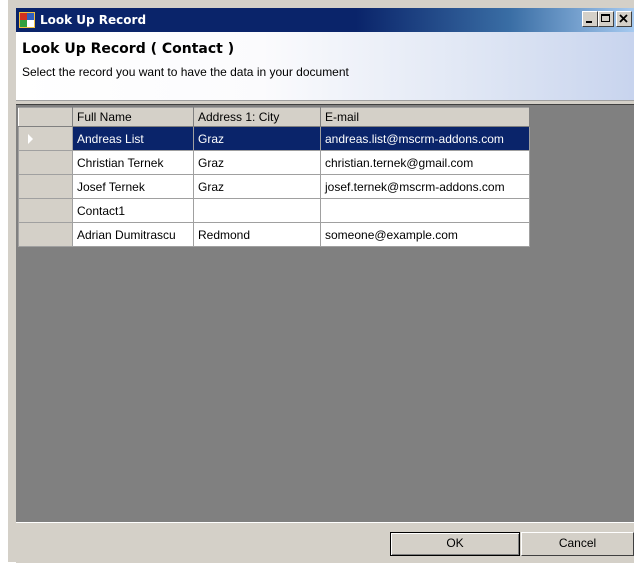  What do you see at coordinates (257, 117) in the screenshot?
I see `column-header-city: Address 1: City` at bounding box center [257, 117].